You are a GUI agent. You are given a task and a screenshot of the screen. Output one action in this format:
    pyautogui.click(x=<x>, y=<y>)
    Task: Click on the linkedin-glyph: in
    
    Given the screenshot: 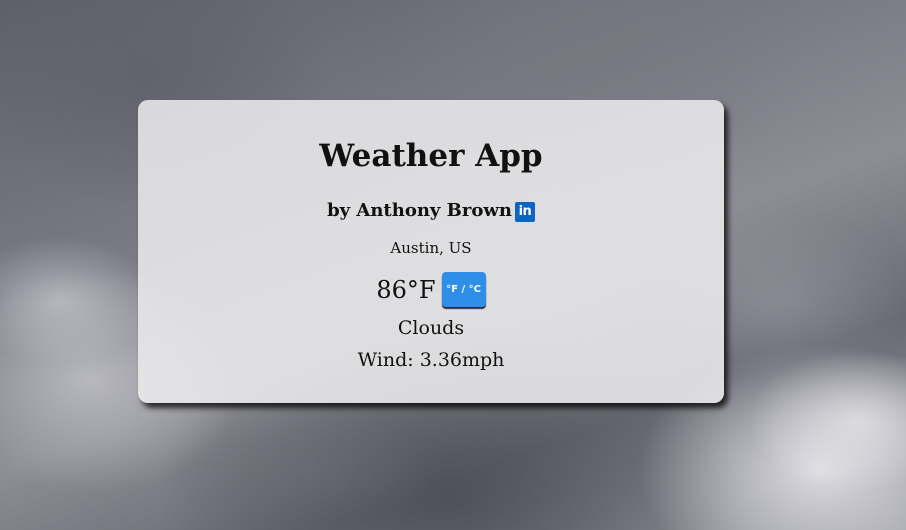 What is the action you would take?
    pyautogui.click(x=525, y=211)
    